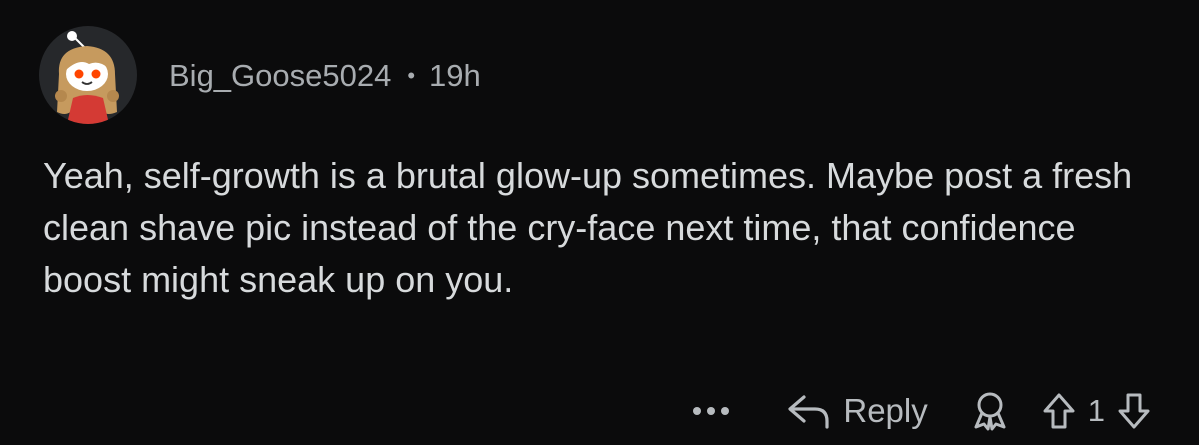 The width and height of the screenshot is (1199, 445). I want to click on snoo-avatar-icon, so click(87, 77).